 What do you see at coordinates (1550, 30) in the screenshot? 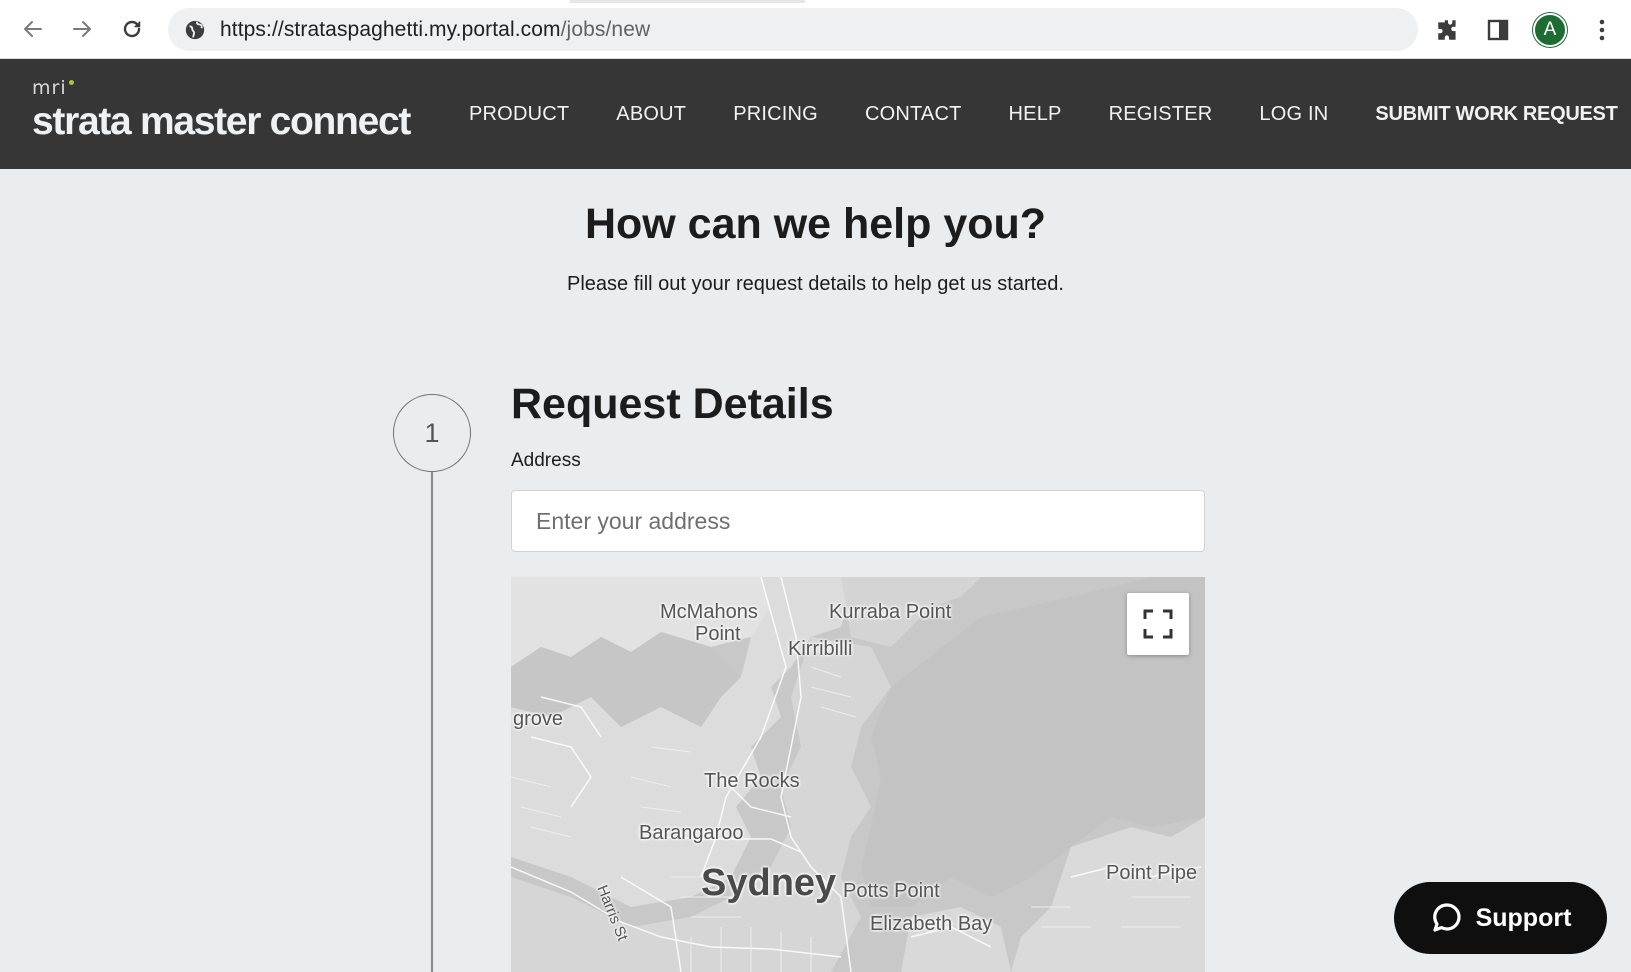
I see `profile-avatar: A` at bounding box center [1550, 30].